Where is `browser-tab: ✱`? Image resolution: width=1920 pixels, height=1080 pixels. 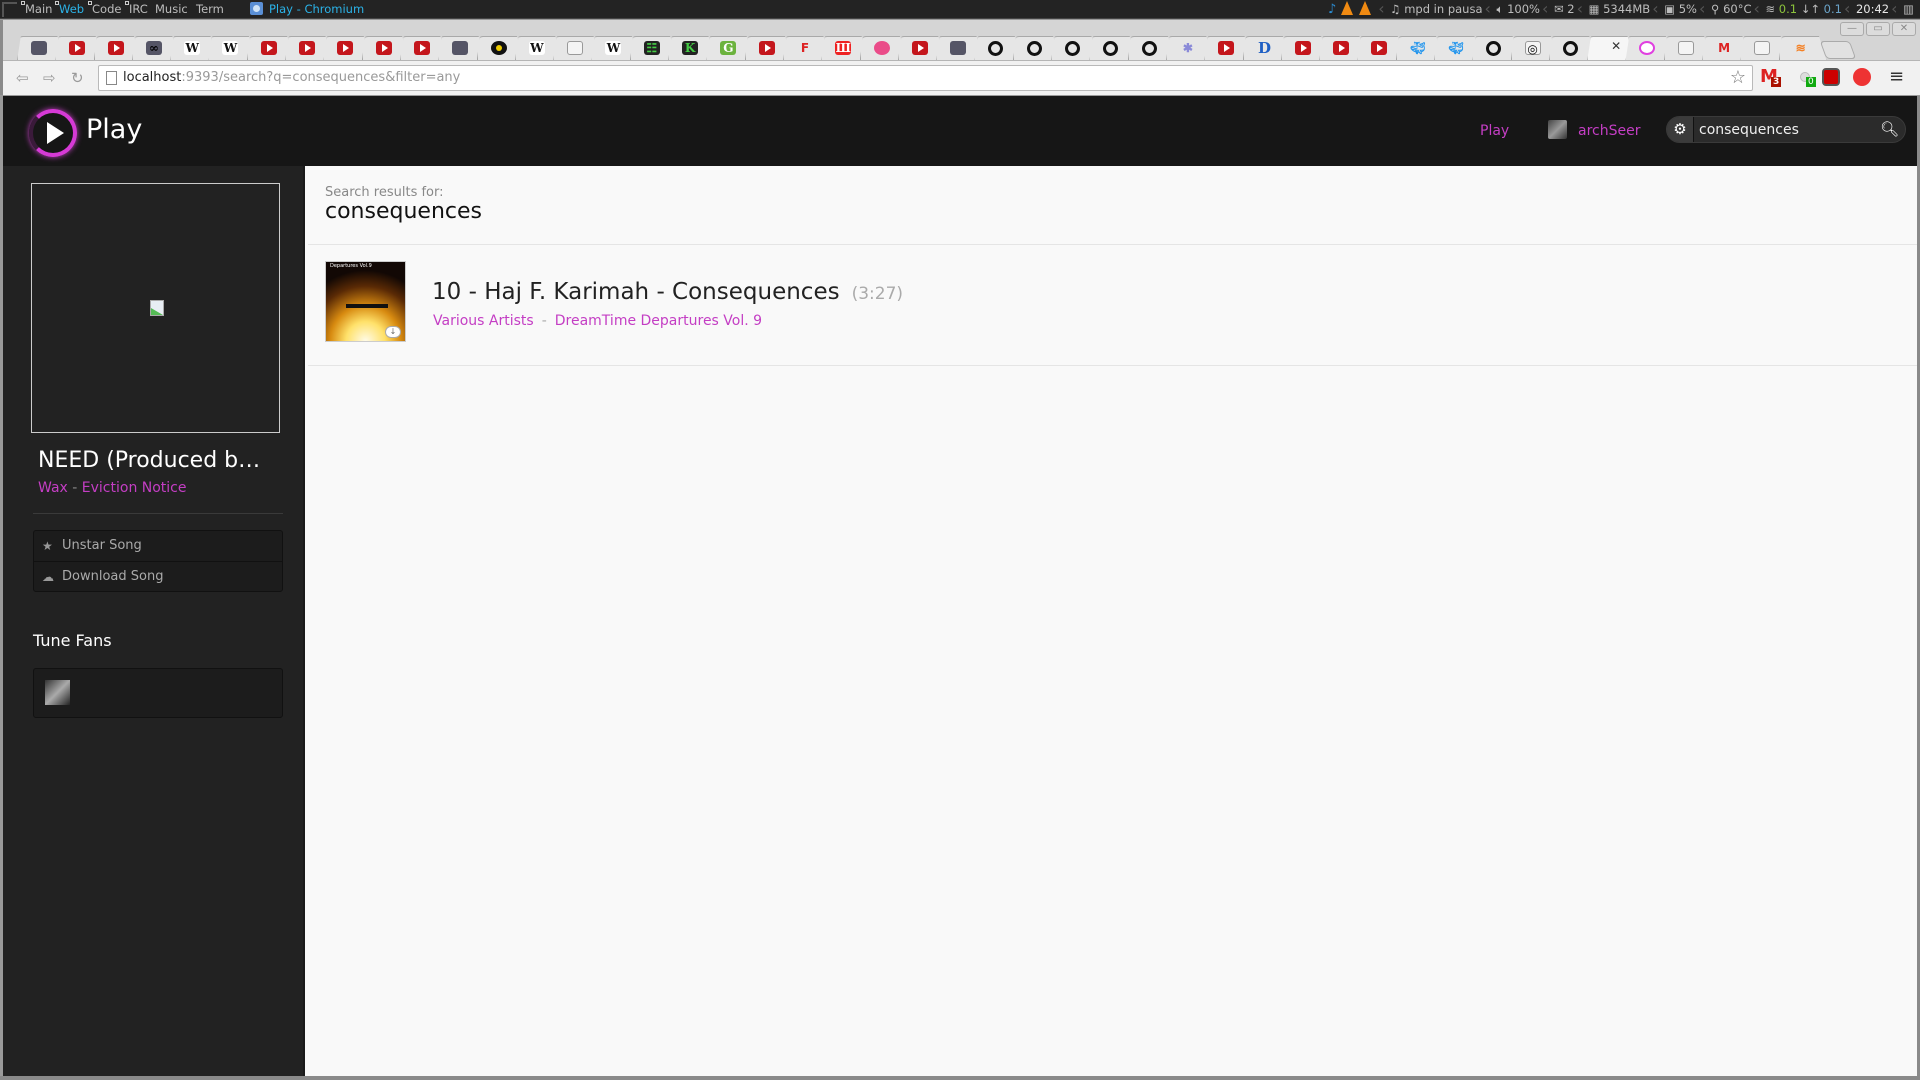
browser-tab: ✱ is located at coordinates (1185, 48).